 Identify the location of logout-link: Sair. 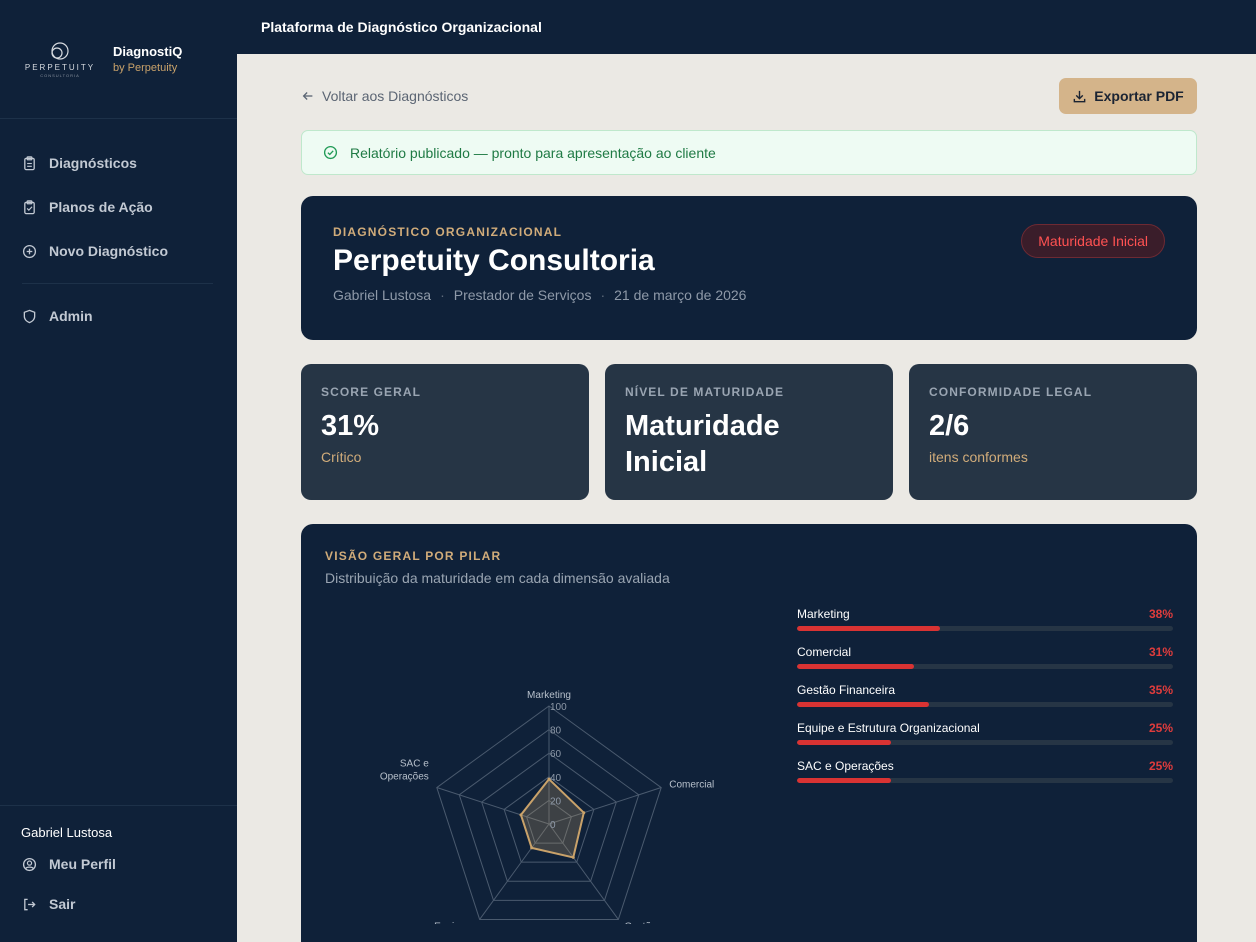
(118, 904).